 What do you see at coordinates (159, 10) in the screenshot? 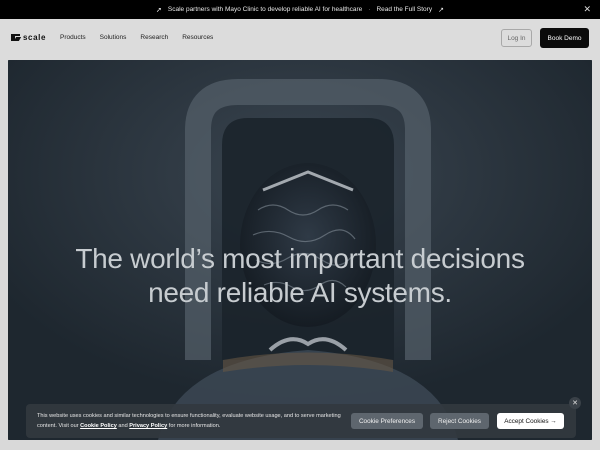
I see `arrow-sparkle-icon: ➚` at bounding box center [159, 10].